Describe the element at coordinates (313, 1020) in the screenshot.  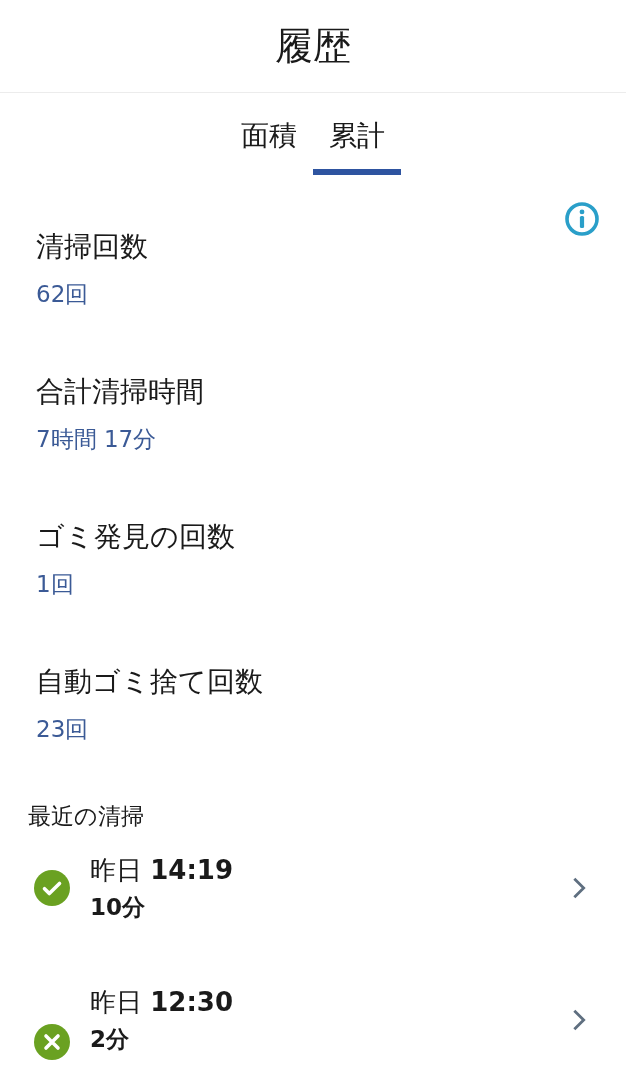
I see `history-item: 昨日 12:30 2分` at that location.